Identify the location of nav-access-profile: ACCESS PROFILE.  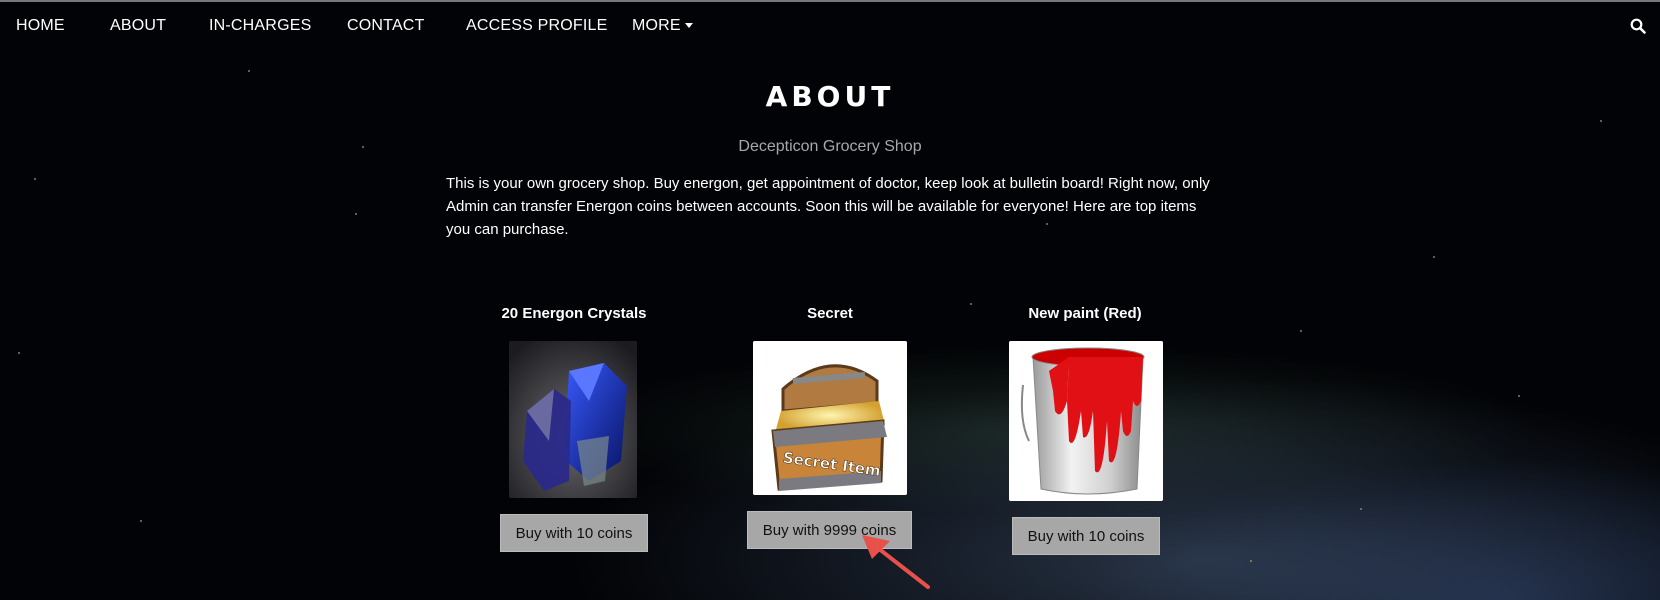
(537, 26).